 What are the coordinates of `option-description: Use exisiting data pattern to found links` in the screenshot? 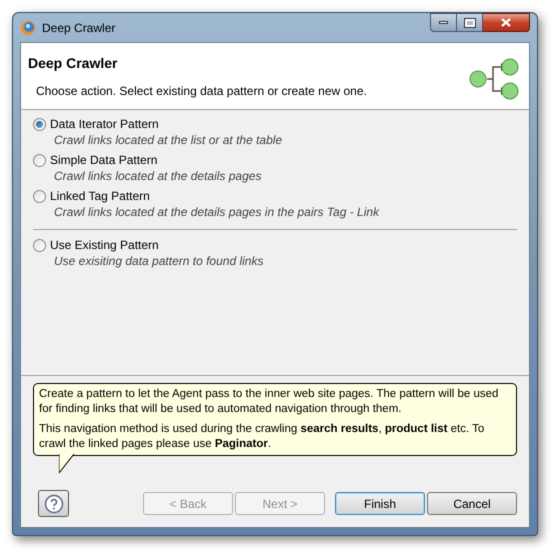 It's located at (159, 261).